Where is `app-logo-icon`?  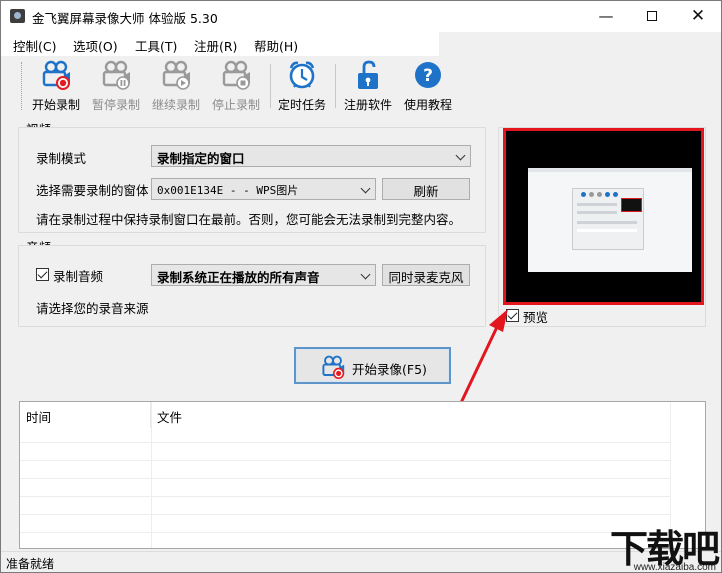 app-logo-icon is located at coordinates (17, 16).